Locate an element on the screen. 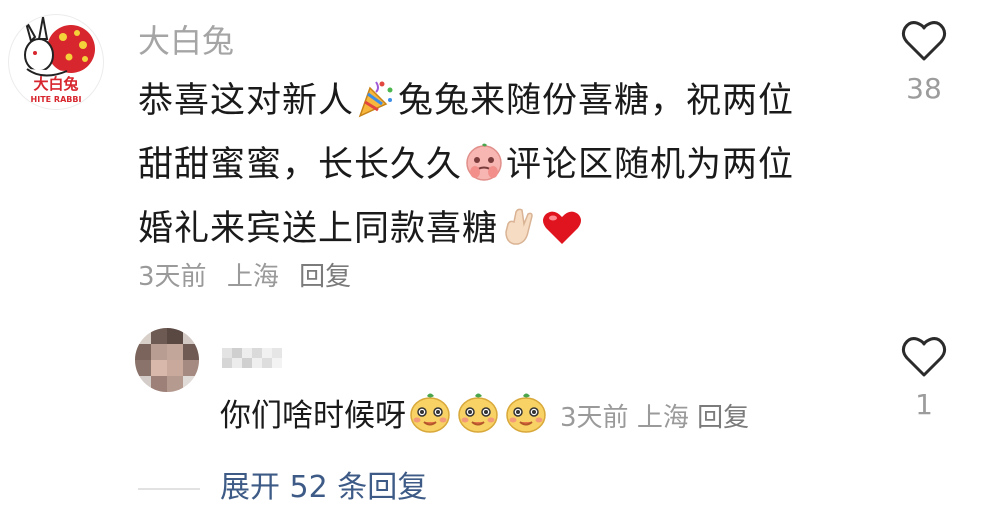 The height and width of the screenshot is (525, 984). reply-like-count: 1 is located at coordinates (924, 404).